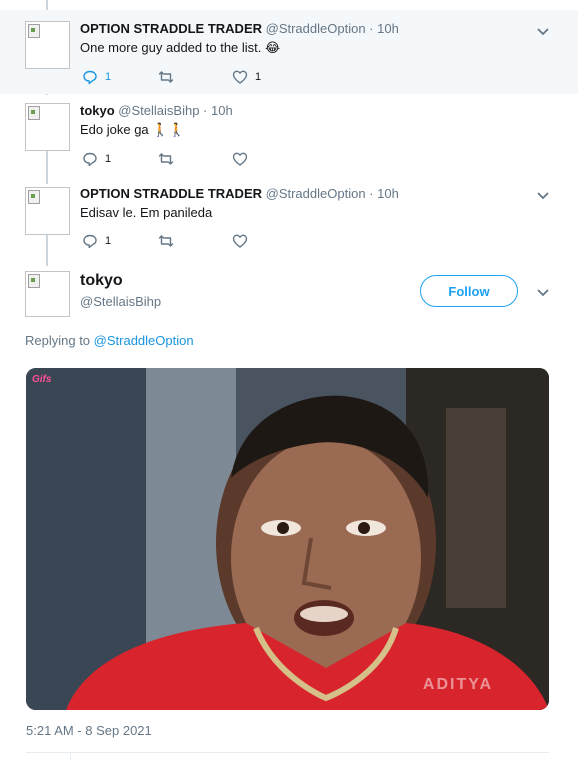  I want to click on tweet-text: Edisav le. Em panileda, so click(146, 212).